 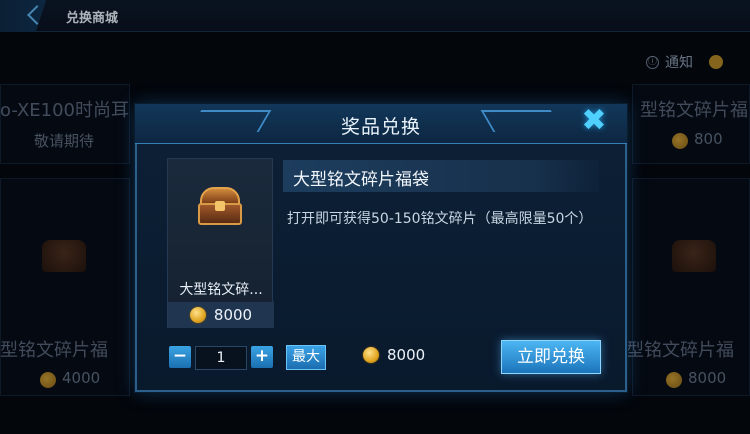 What do you see at coordinates (233, 315) in the screenshot?
I see `item-price-value: 8000` at bounding box center [233, 315].